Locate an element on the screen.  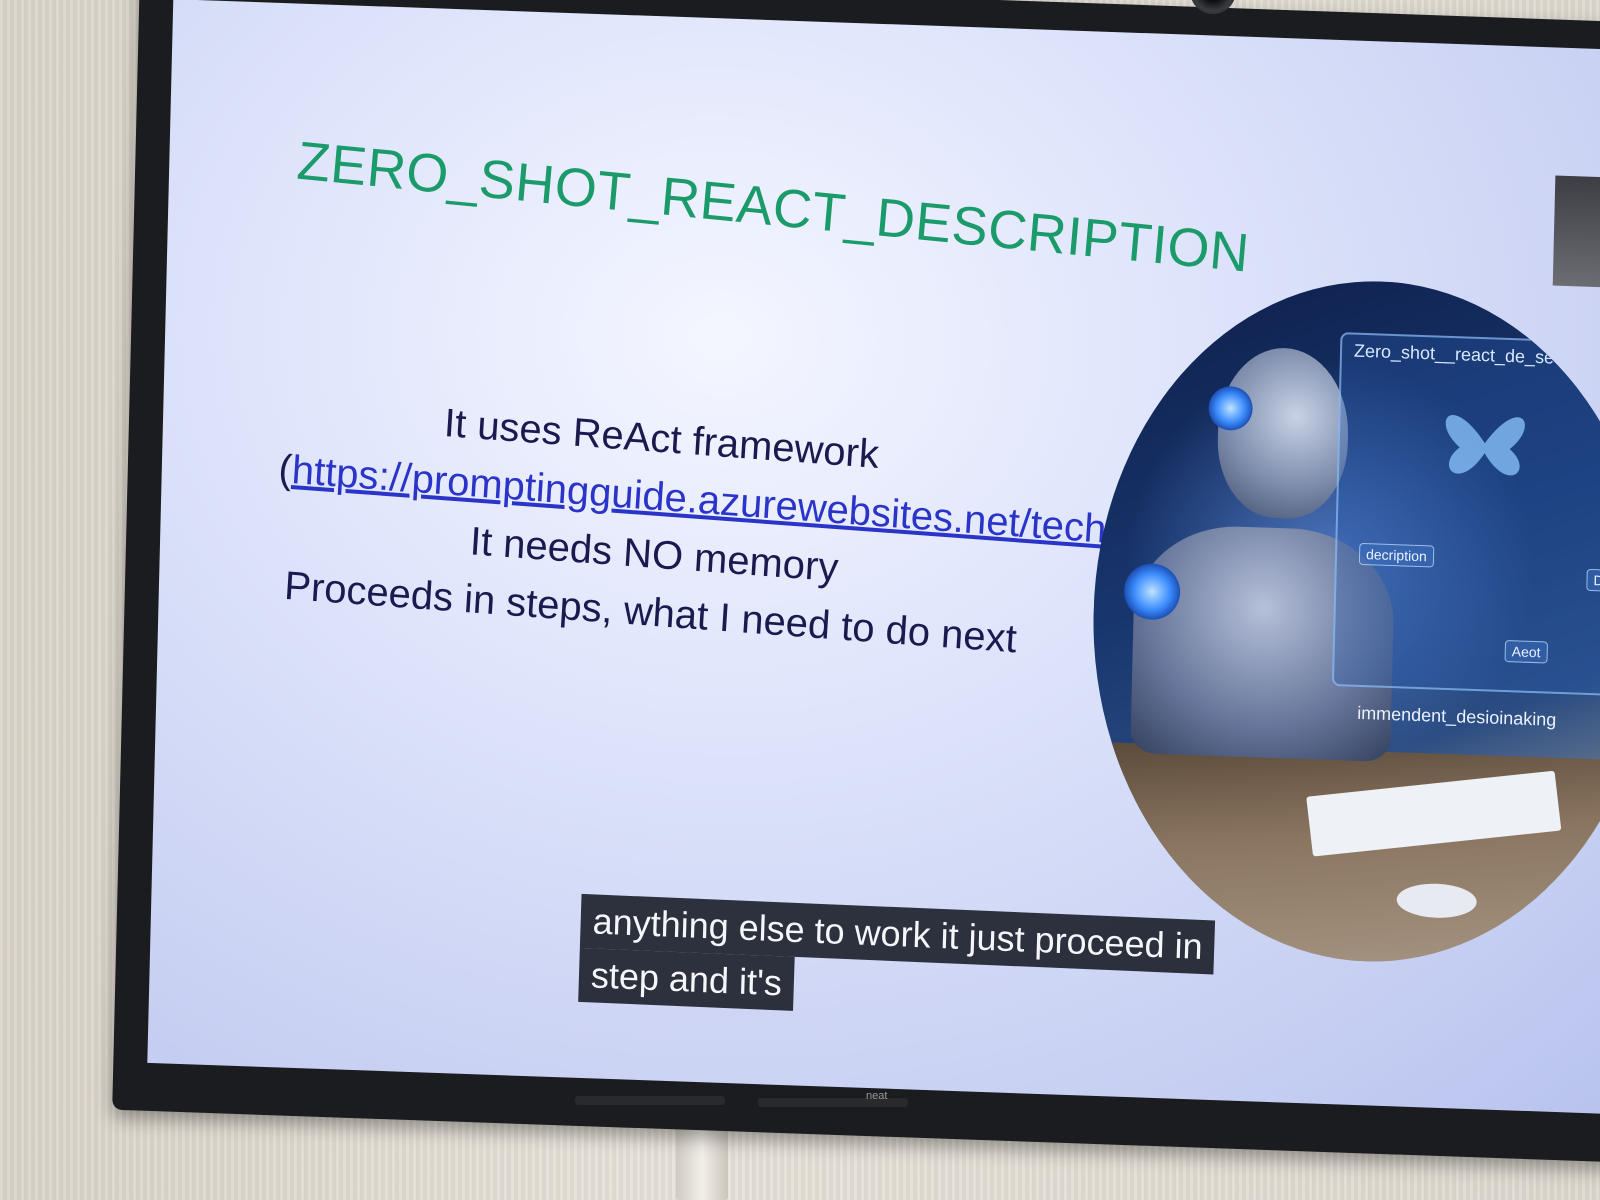
butterfly-icon is located at coordinates (1485, 445).